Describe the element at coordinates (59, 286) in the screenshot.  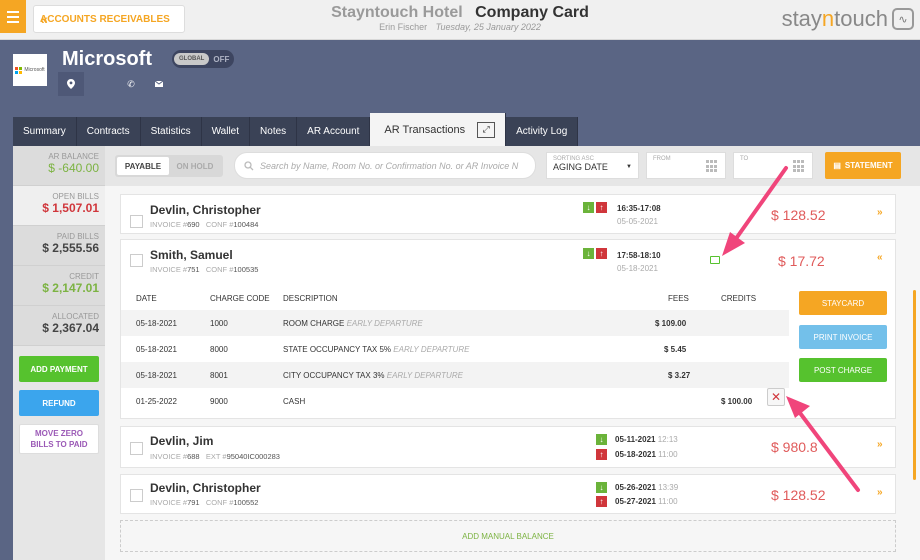
I see `credit: CREDIT $ 2,147.01` at that location.